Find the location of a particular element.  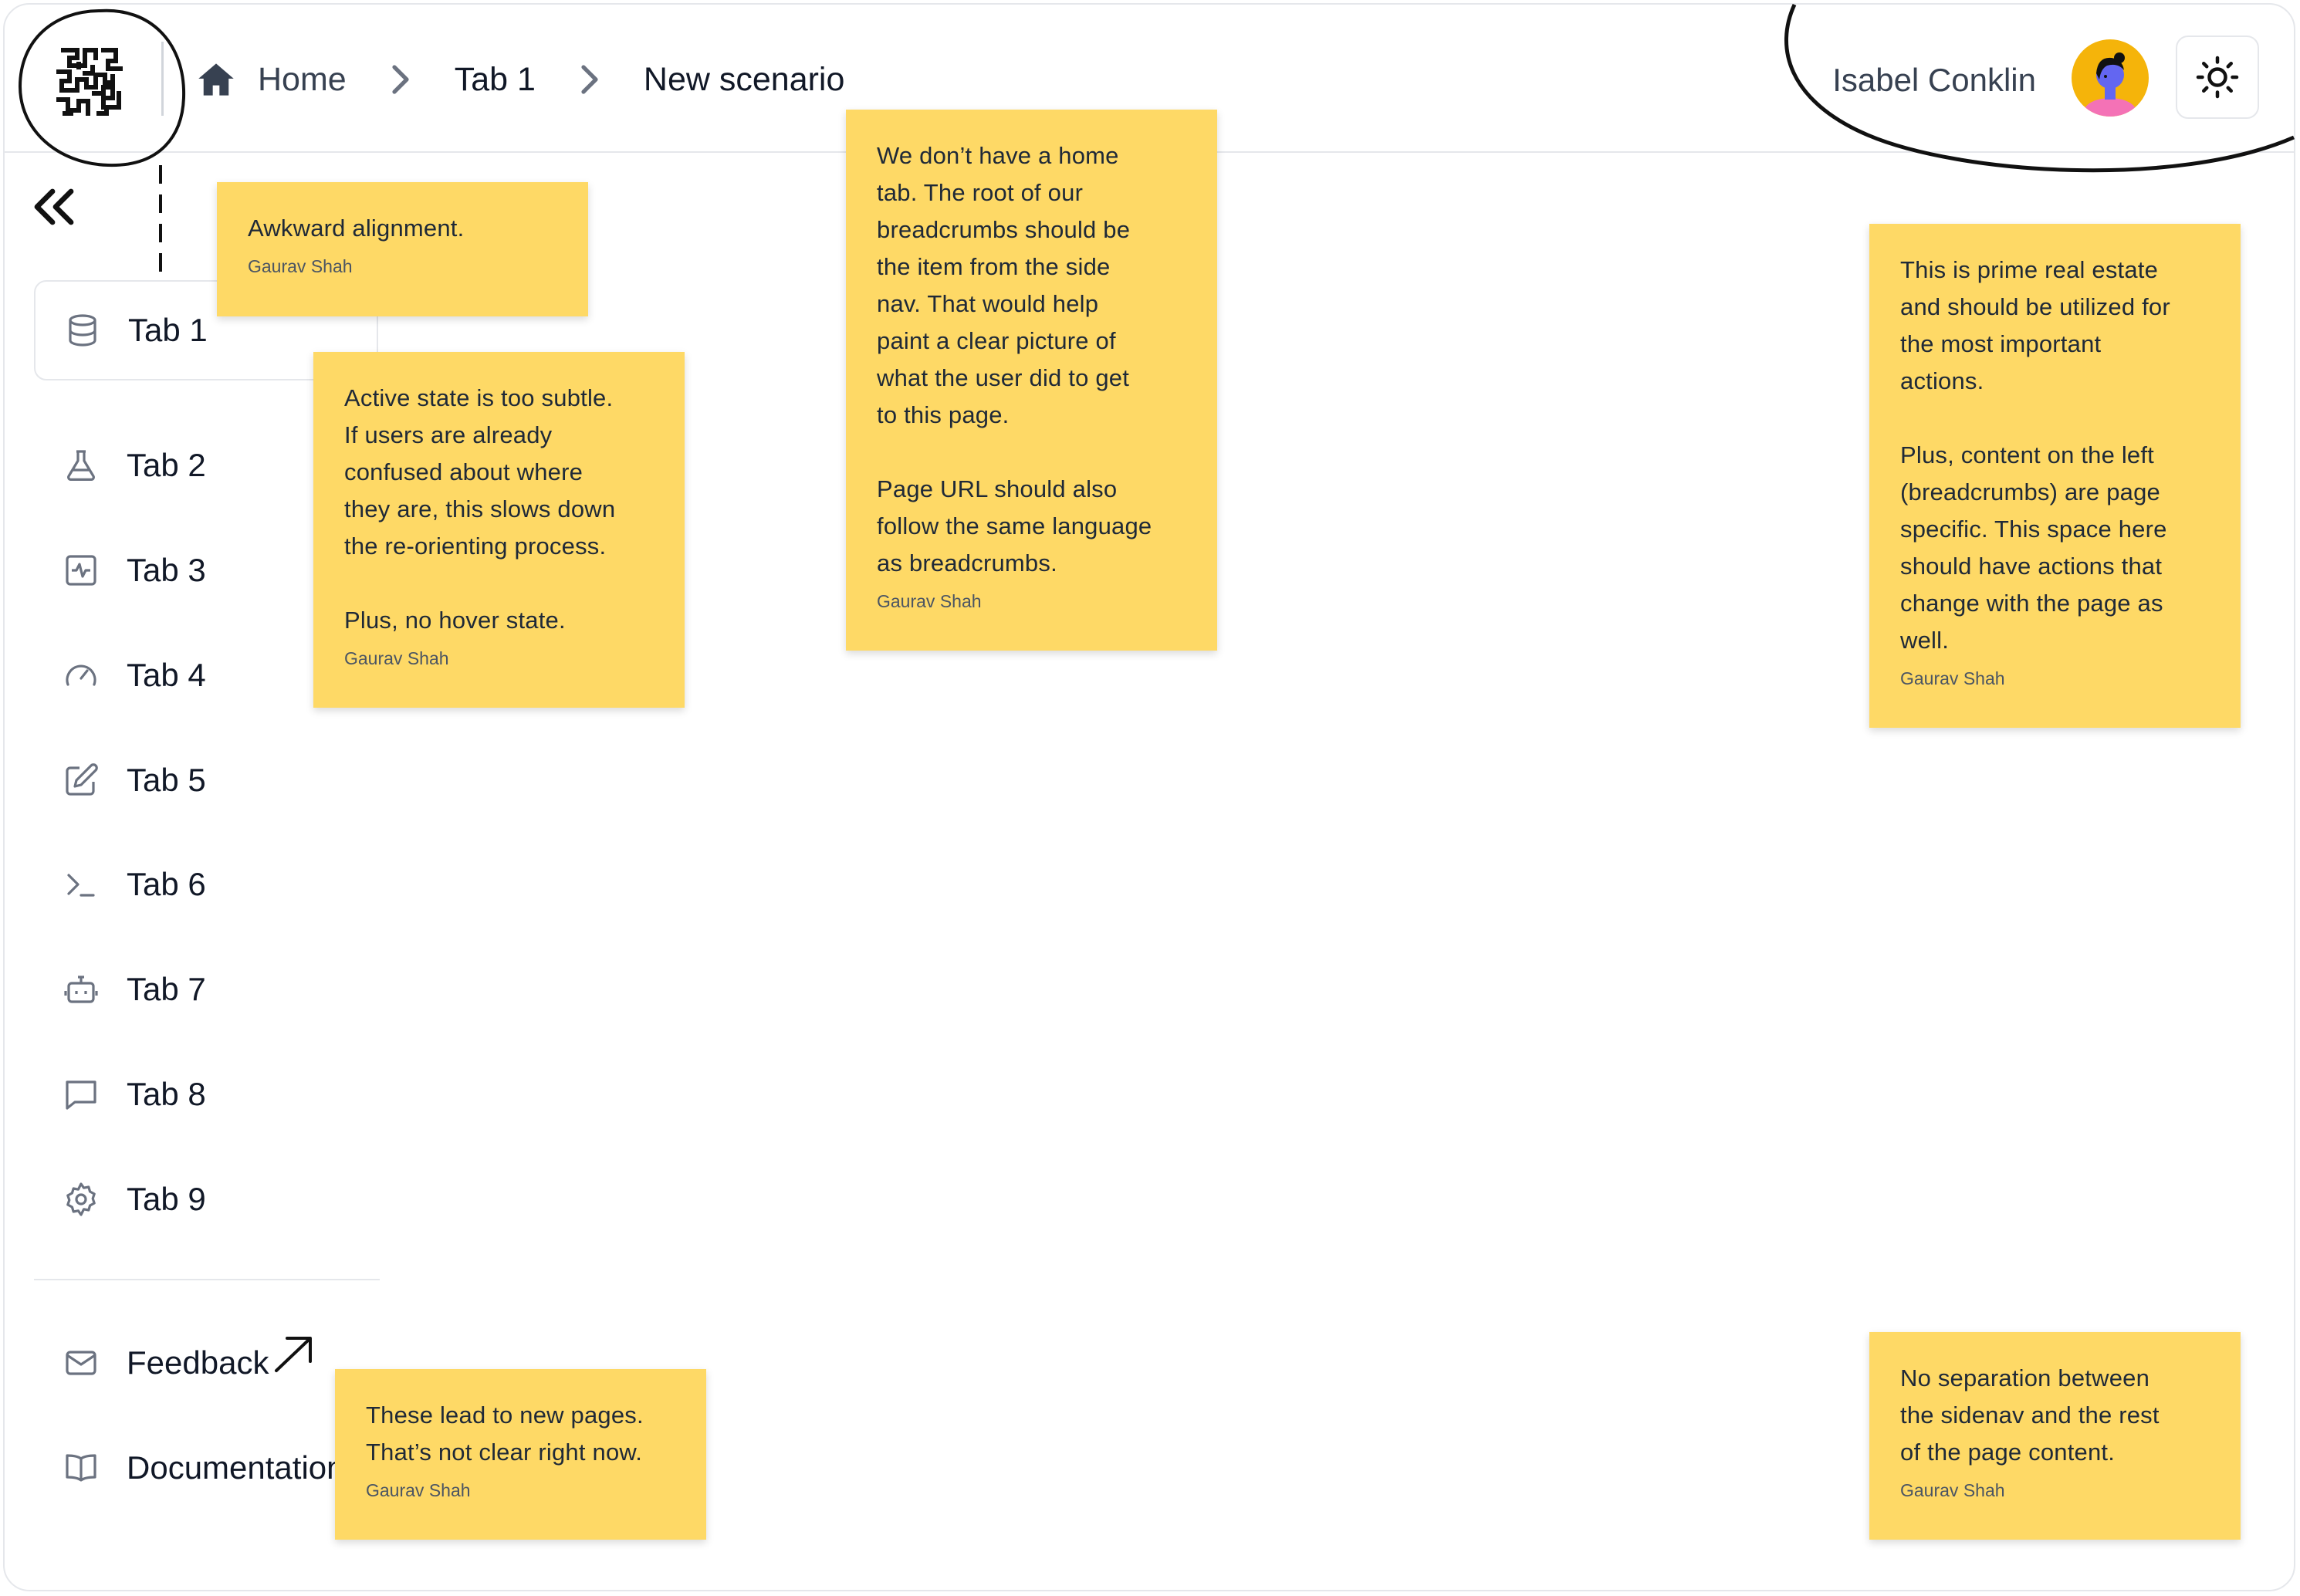

sidebar-item-tab-9: Tab 9 is located at coordinates (206, 1199).